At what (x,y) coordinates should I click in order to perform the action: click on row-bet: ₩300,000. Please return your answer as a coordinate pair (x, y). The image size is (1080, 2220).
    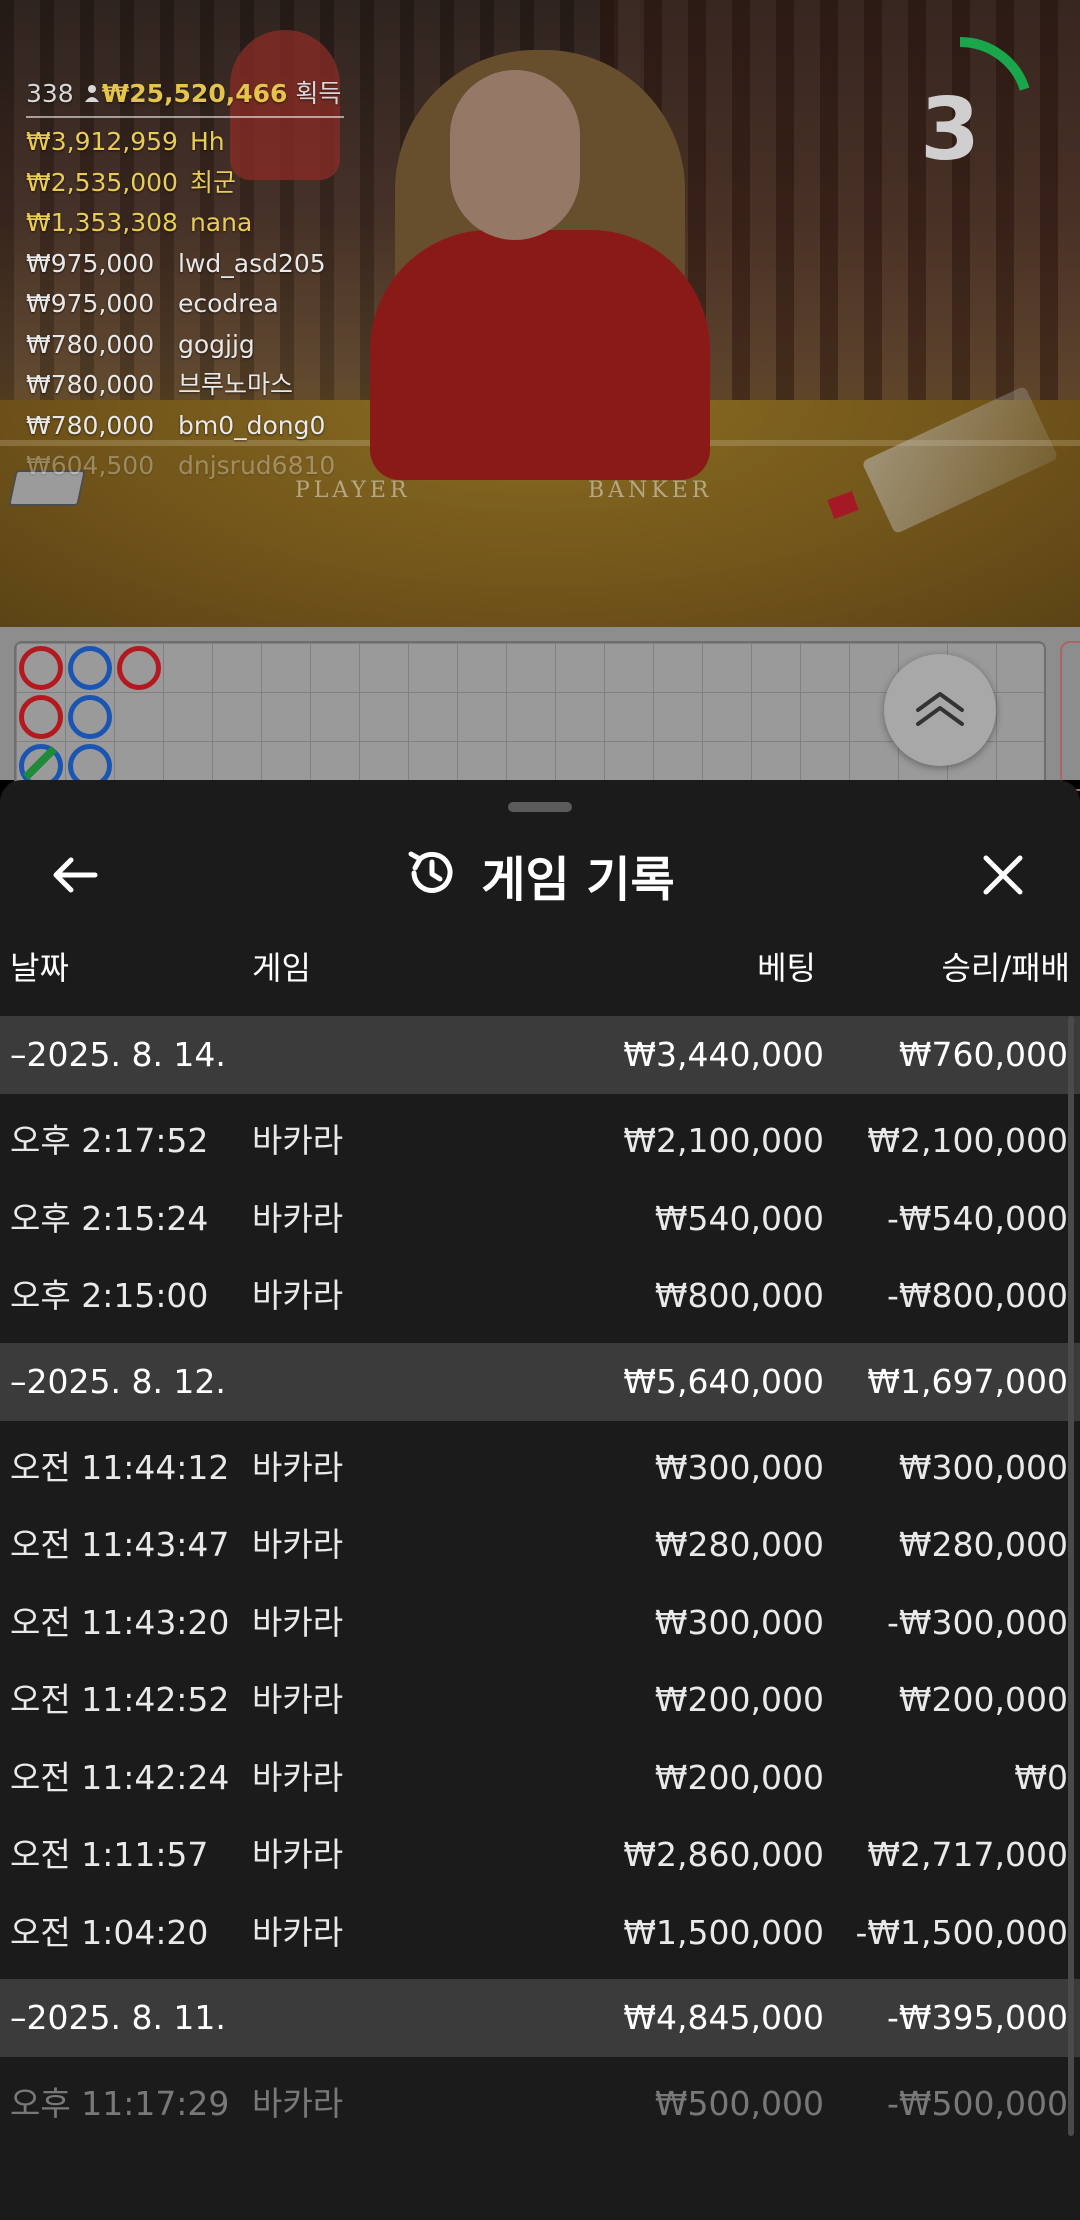
    Looking at the image, I should click on (739, 1467).